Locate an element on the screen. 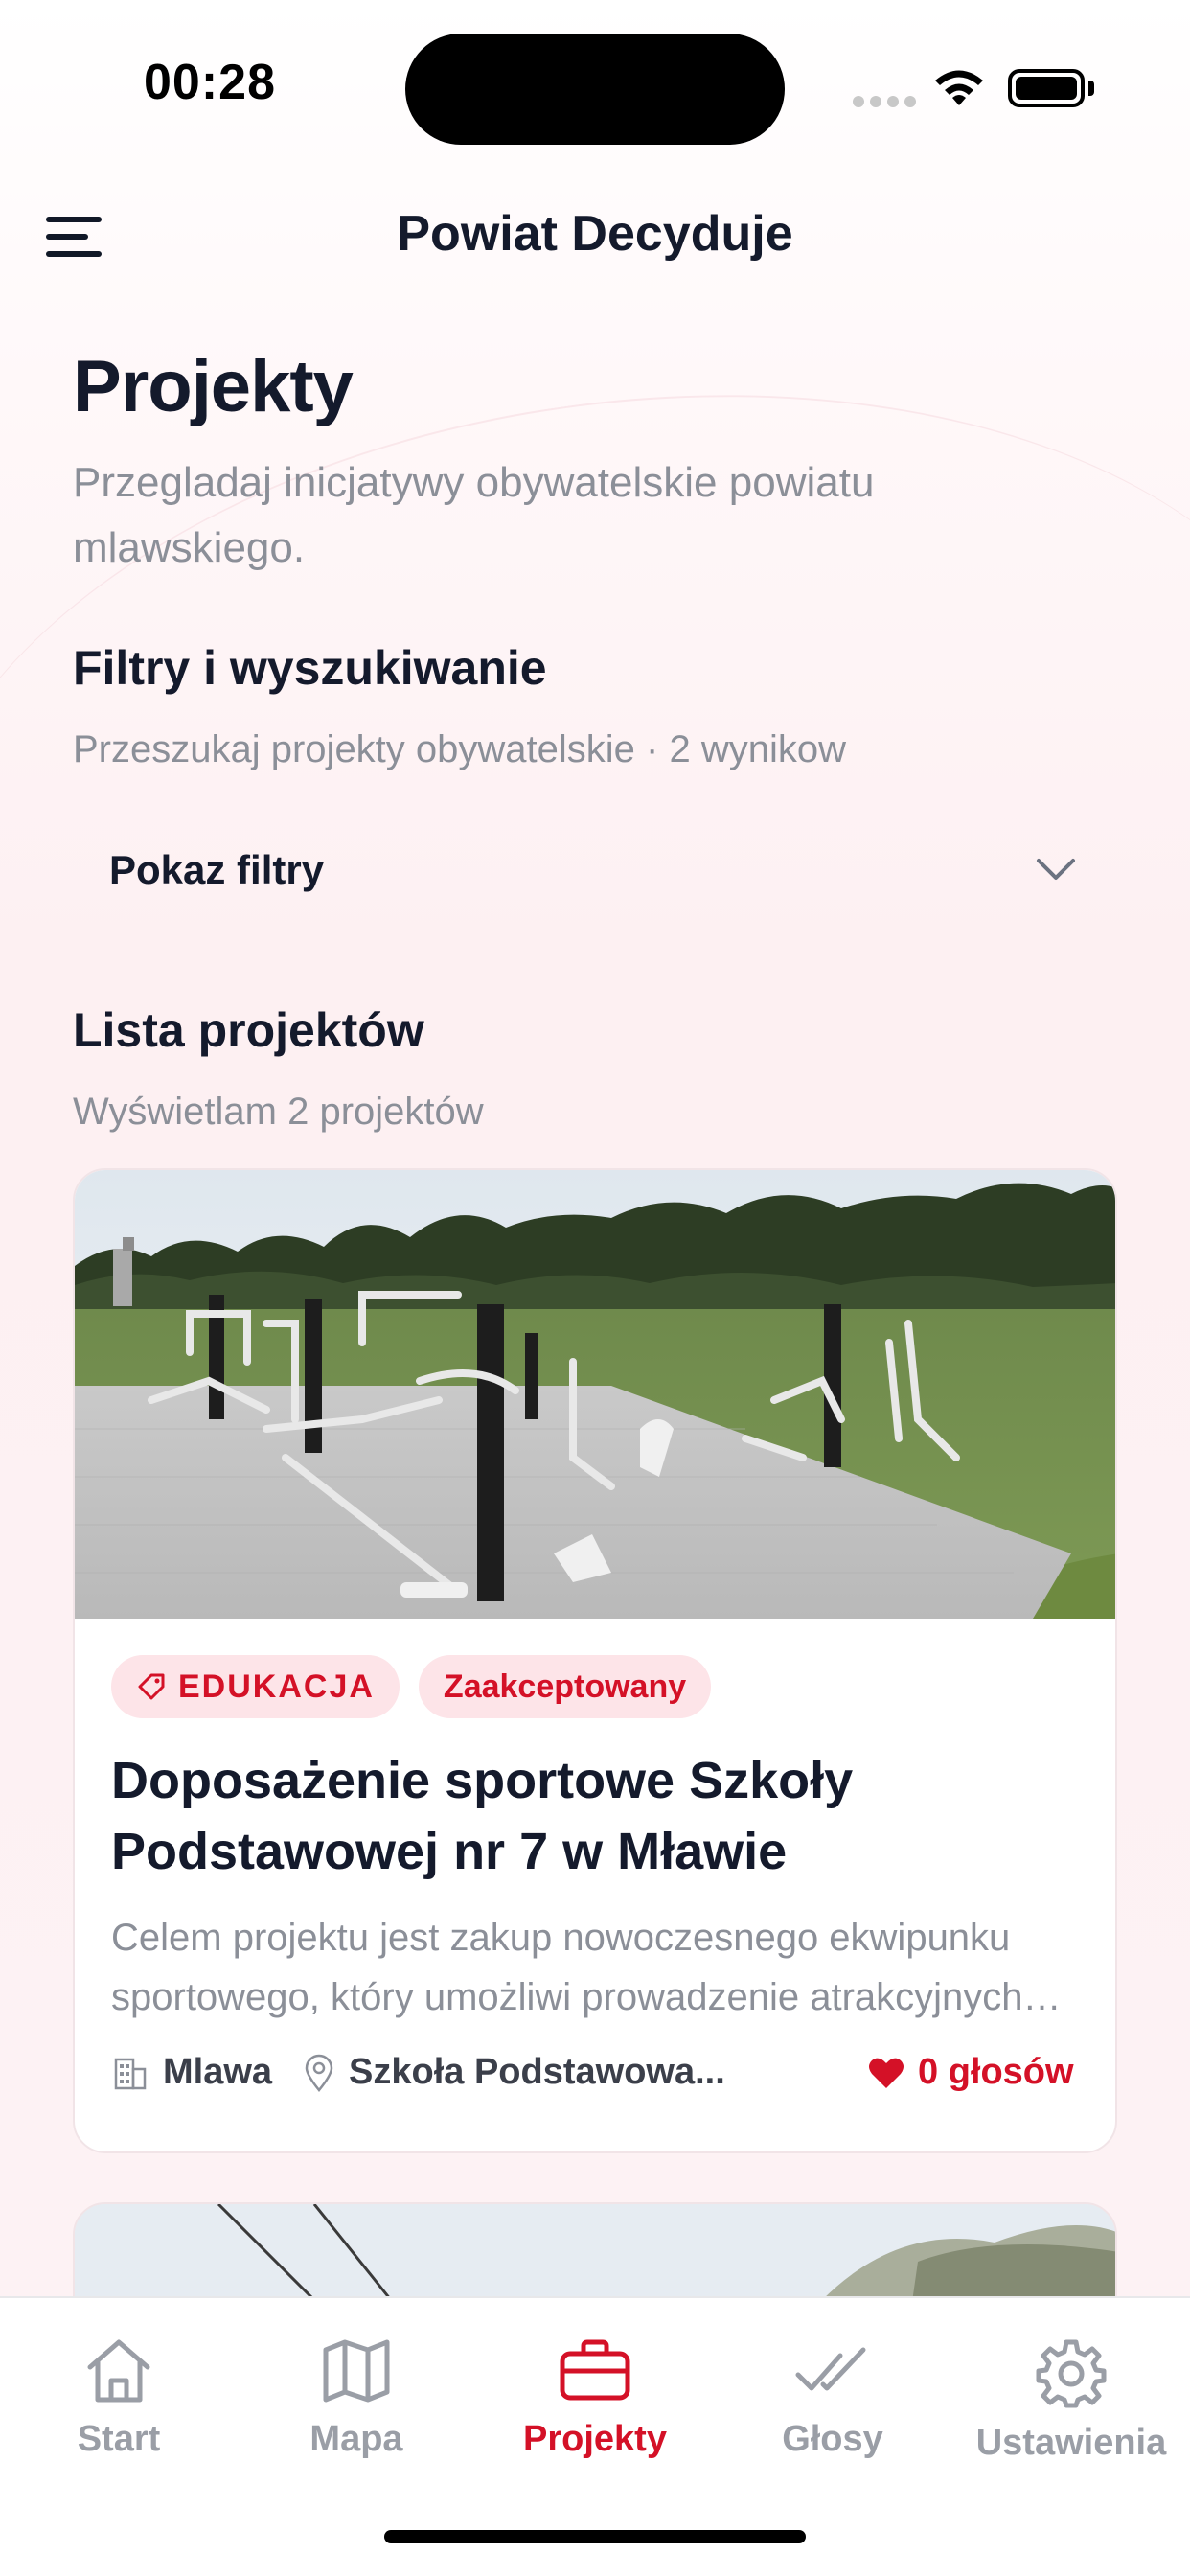 The image size is (1190, 2576). tag-icon is located at coordinates (151, 1686).